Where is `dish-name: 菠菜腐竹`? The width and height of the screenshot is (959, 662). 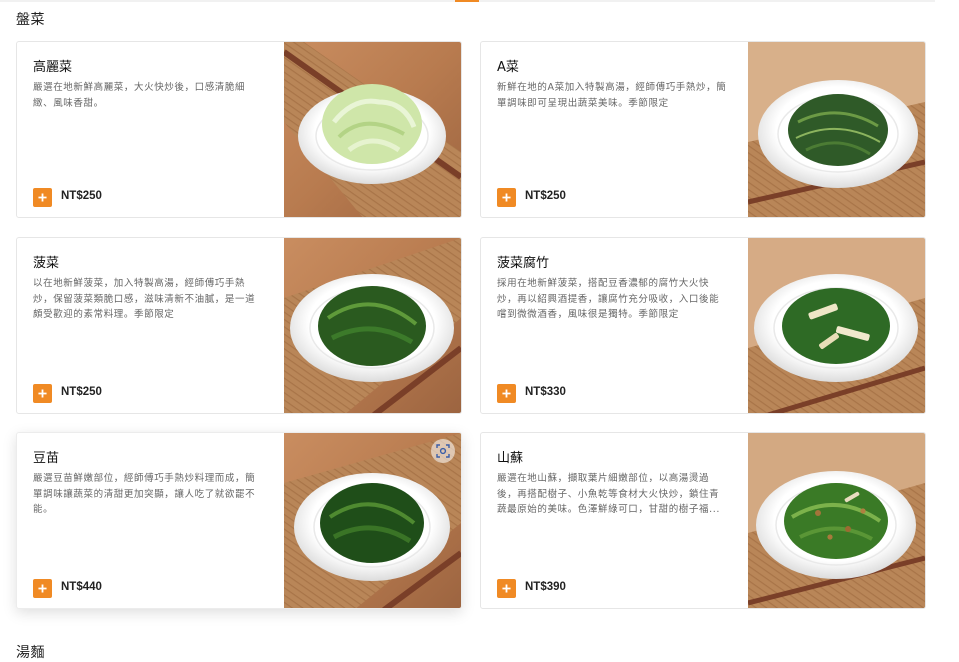
dish-name: 菠菜腐竹 is located at coordinates (523, 263).